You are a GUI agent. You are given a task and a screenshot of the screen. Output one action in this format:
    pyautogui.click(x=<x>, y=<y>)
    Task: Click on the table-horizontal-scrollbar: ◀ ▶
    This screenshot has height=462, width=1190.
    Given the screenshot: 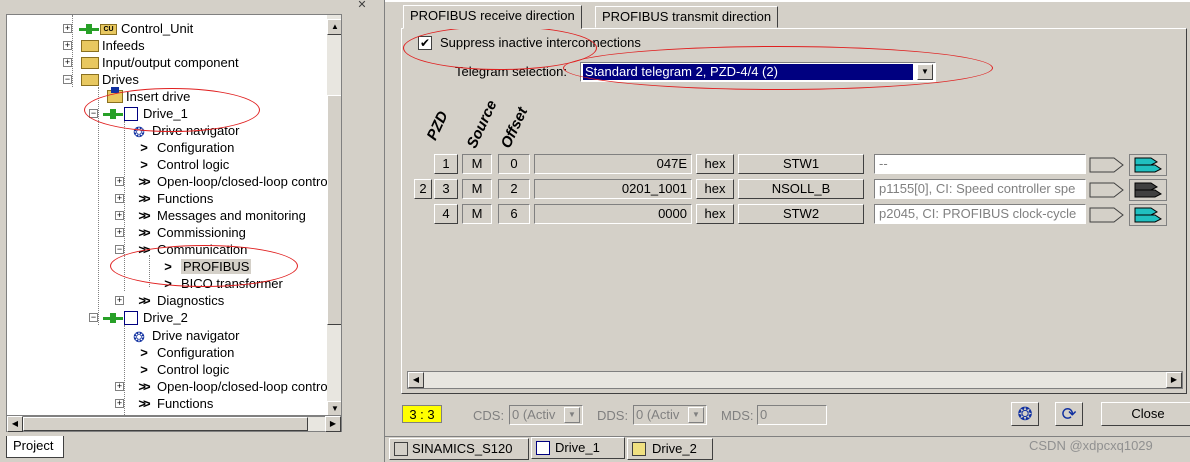 What is the action you would take?
    pyautogui.click(x=795, y=380)
    